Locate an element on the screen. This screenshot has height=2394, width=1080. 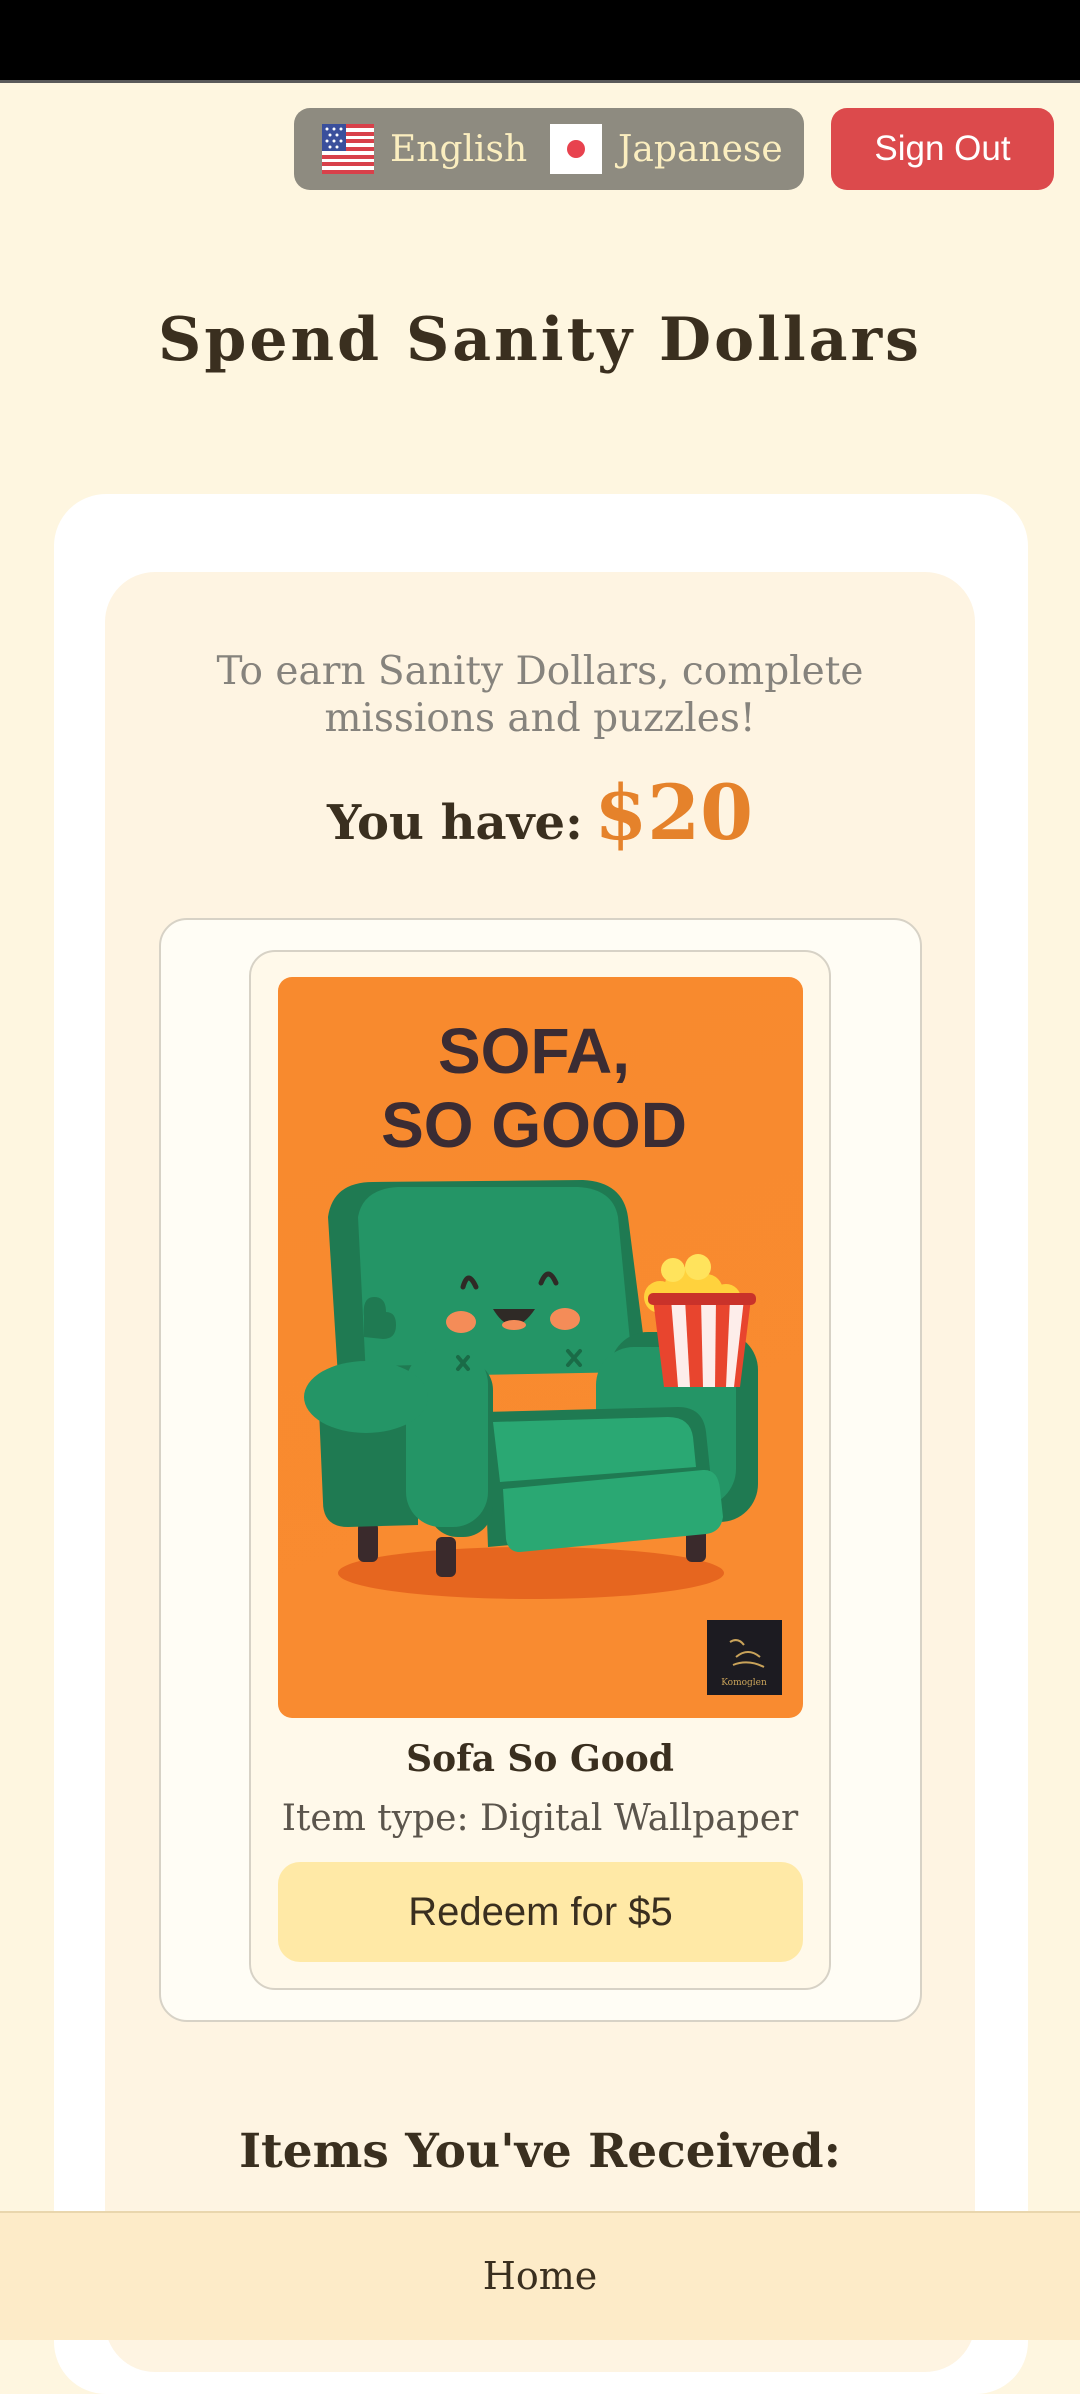
us-flag-icon is located at coordinates (348, 149).